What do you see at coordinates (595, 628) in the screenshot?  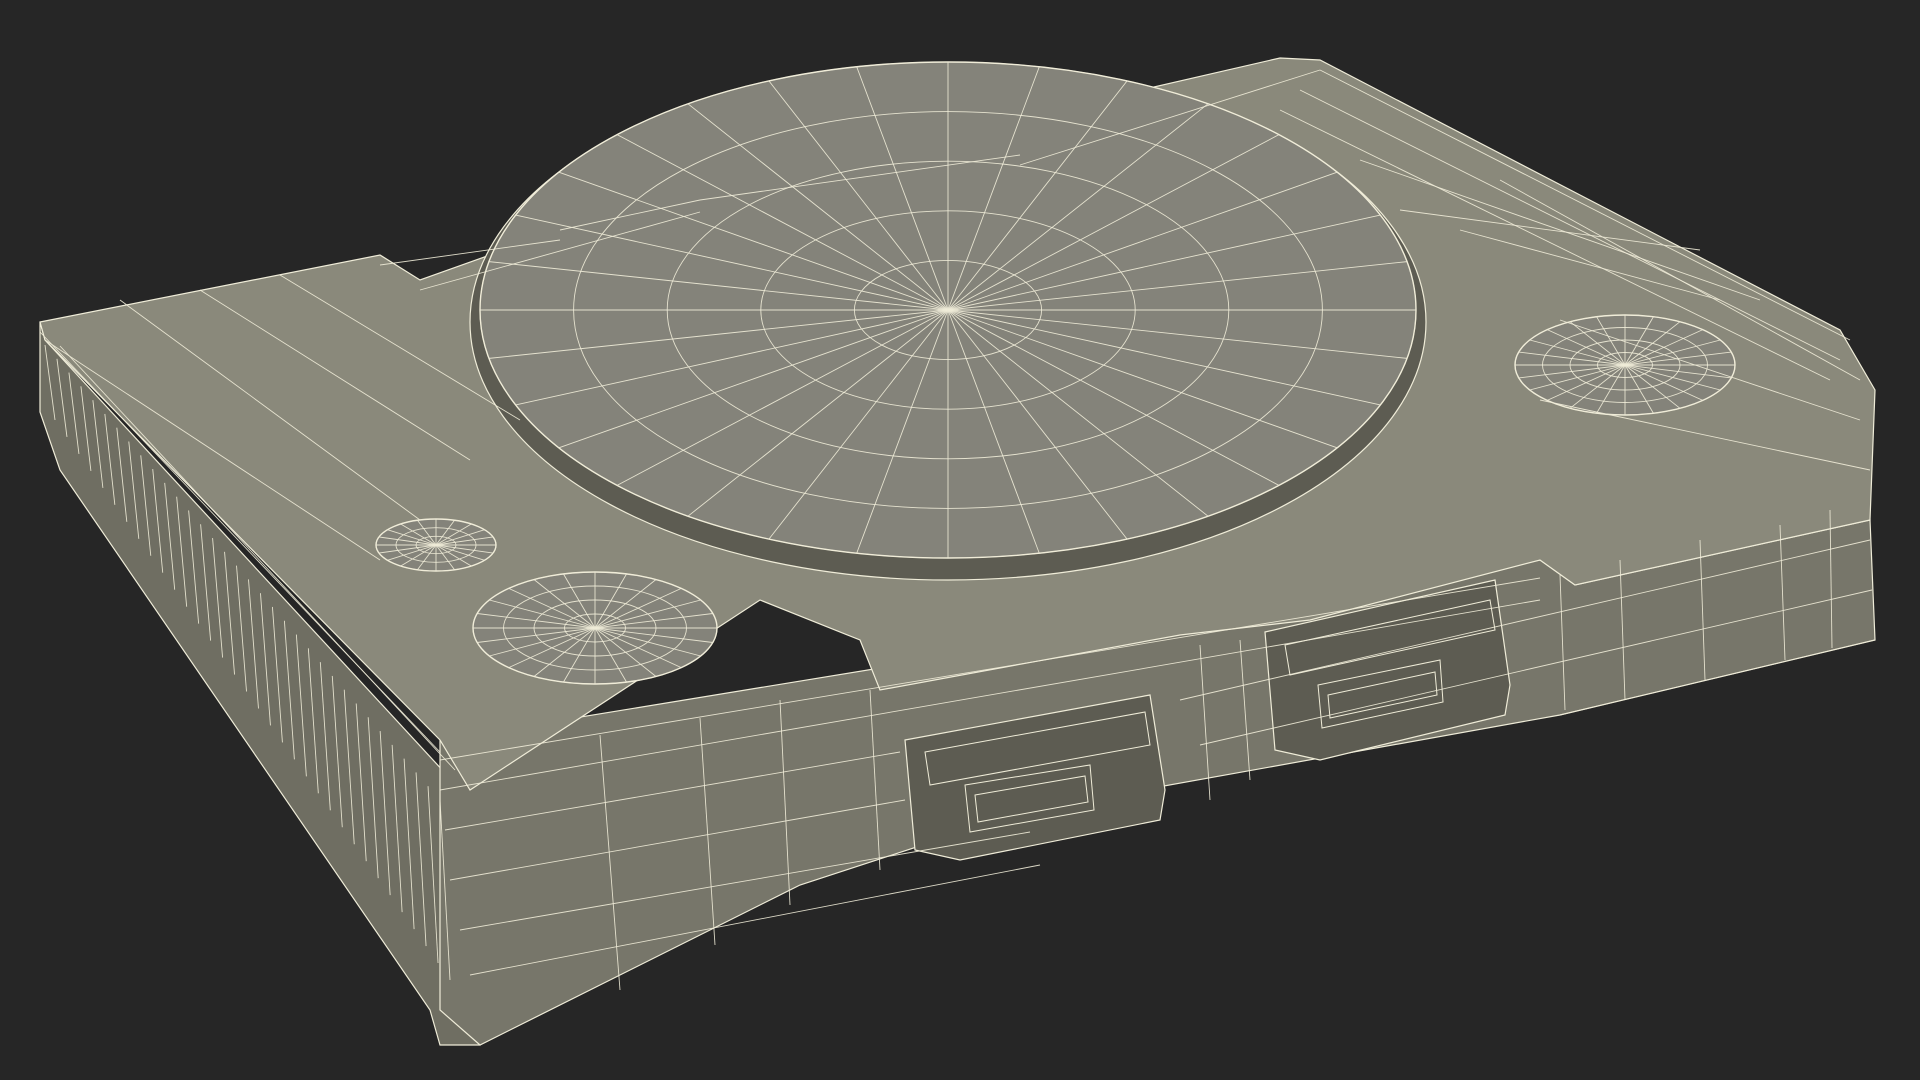 I see `reset-button` at bounding box center [595, 628].